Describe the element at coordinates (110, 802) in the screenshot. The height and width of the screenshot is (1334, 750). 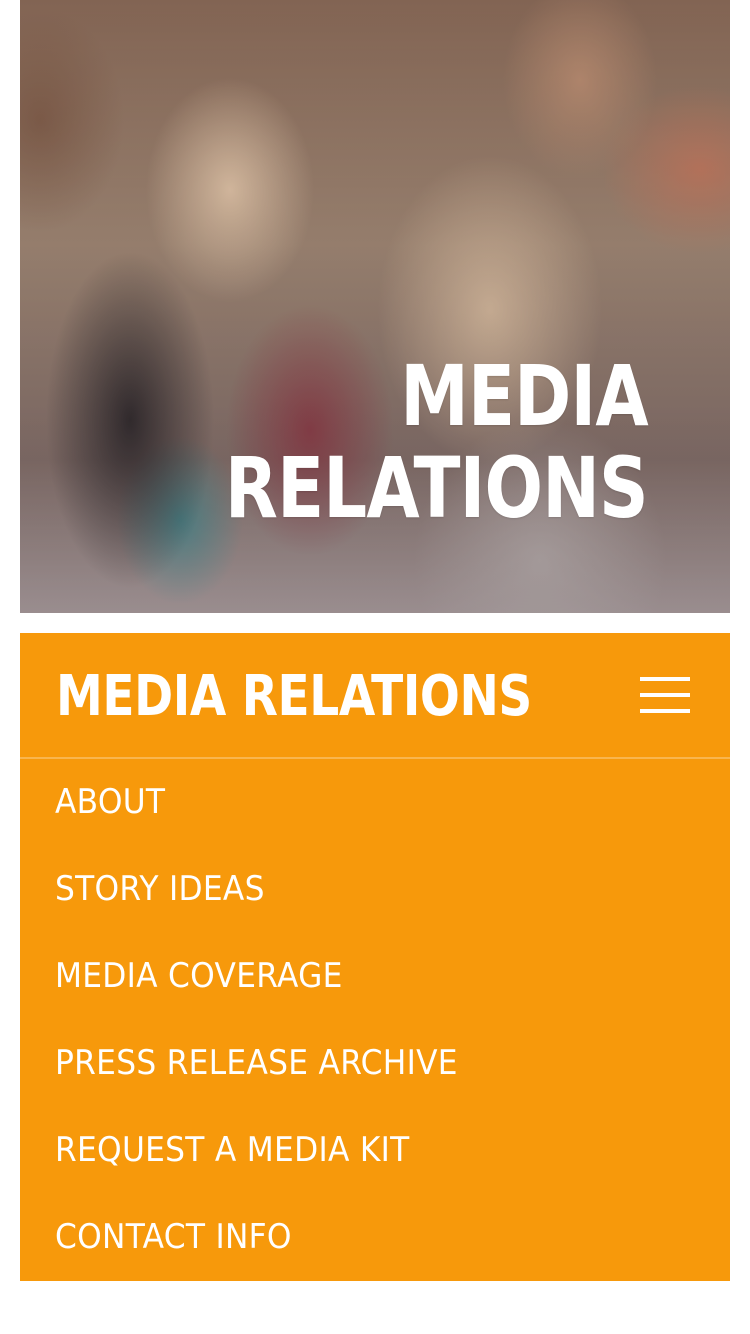
I see `nav-item-label: ABOUT` at that location.